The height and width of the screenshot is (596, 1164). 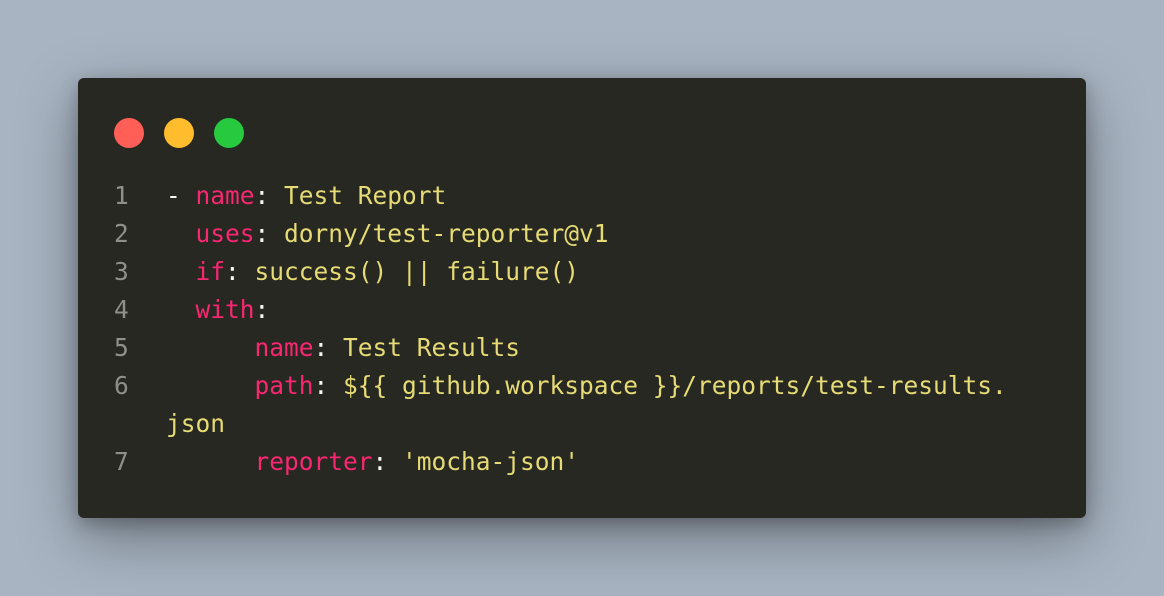 I want to click on yaml-key: if, so click(x=210, y=271).